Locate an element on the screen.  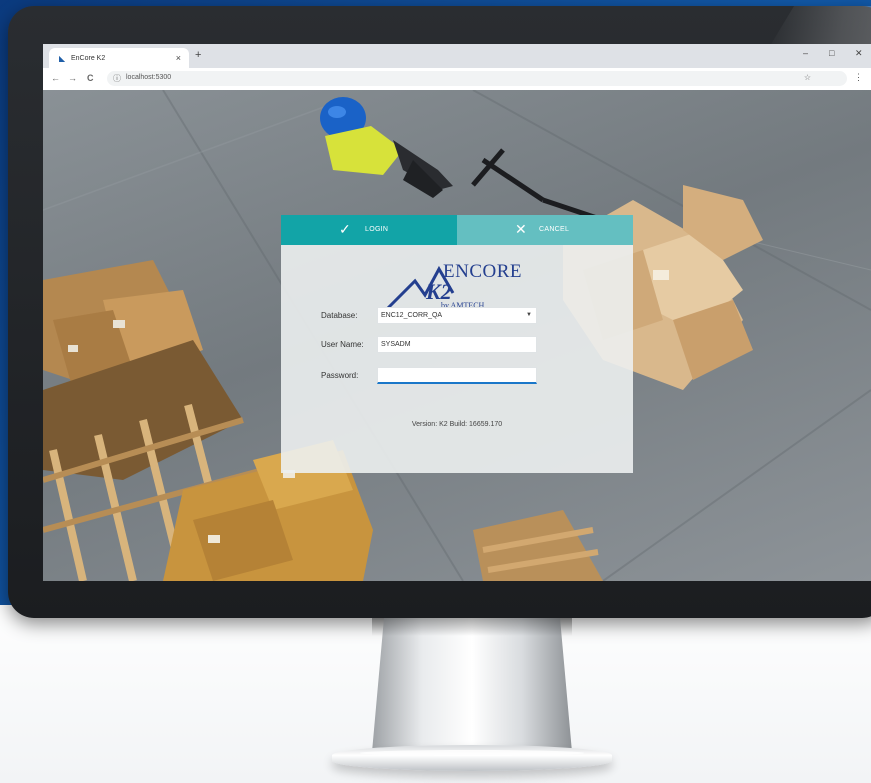
close-window-button: ✕ is located at coordinates (859, 53).